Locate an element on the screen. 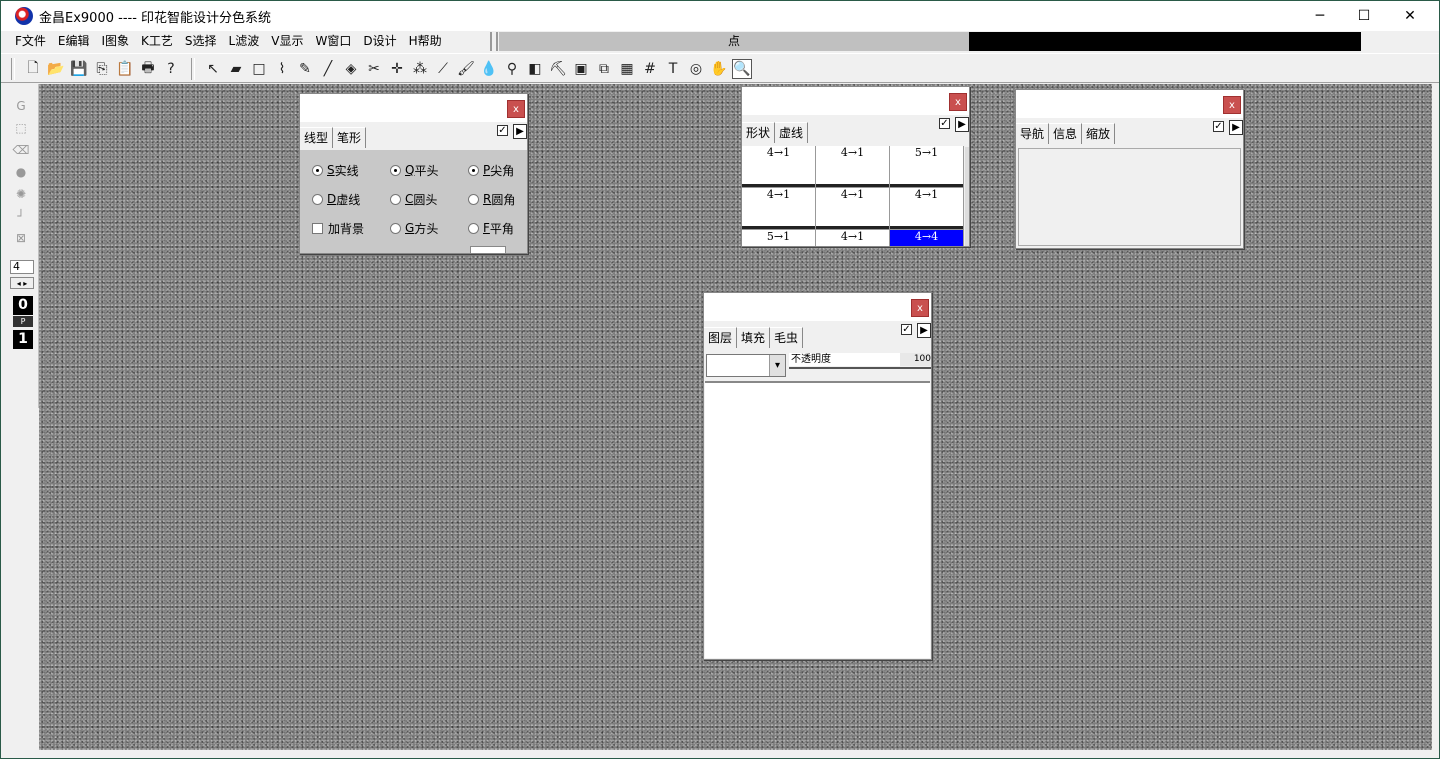 Image resolution: width=1440 pixels, height=759 pixels. lasso-icon: ⌇ is located at coordinates (282, 69).